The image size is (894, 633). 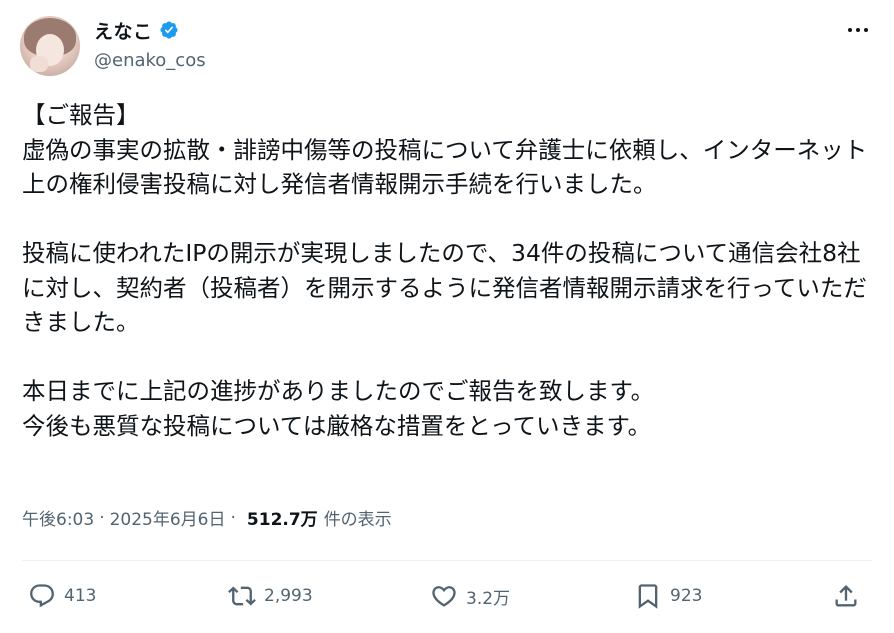 I want to click on repost-count: 2,993, so click(x=288, y=596).